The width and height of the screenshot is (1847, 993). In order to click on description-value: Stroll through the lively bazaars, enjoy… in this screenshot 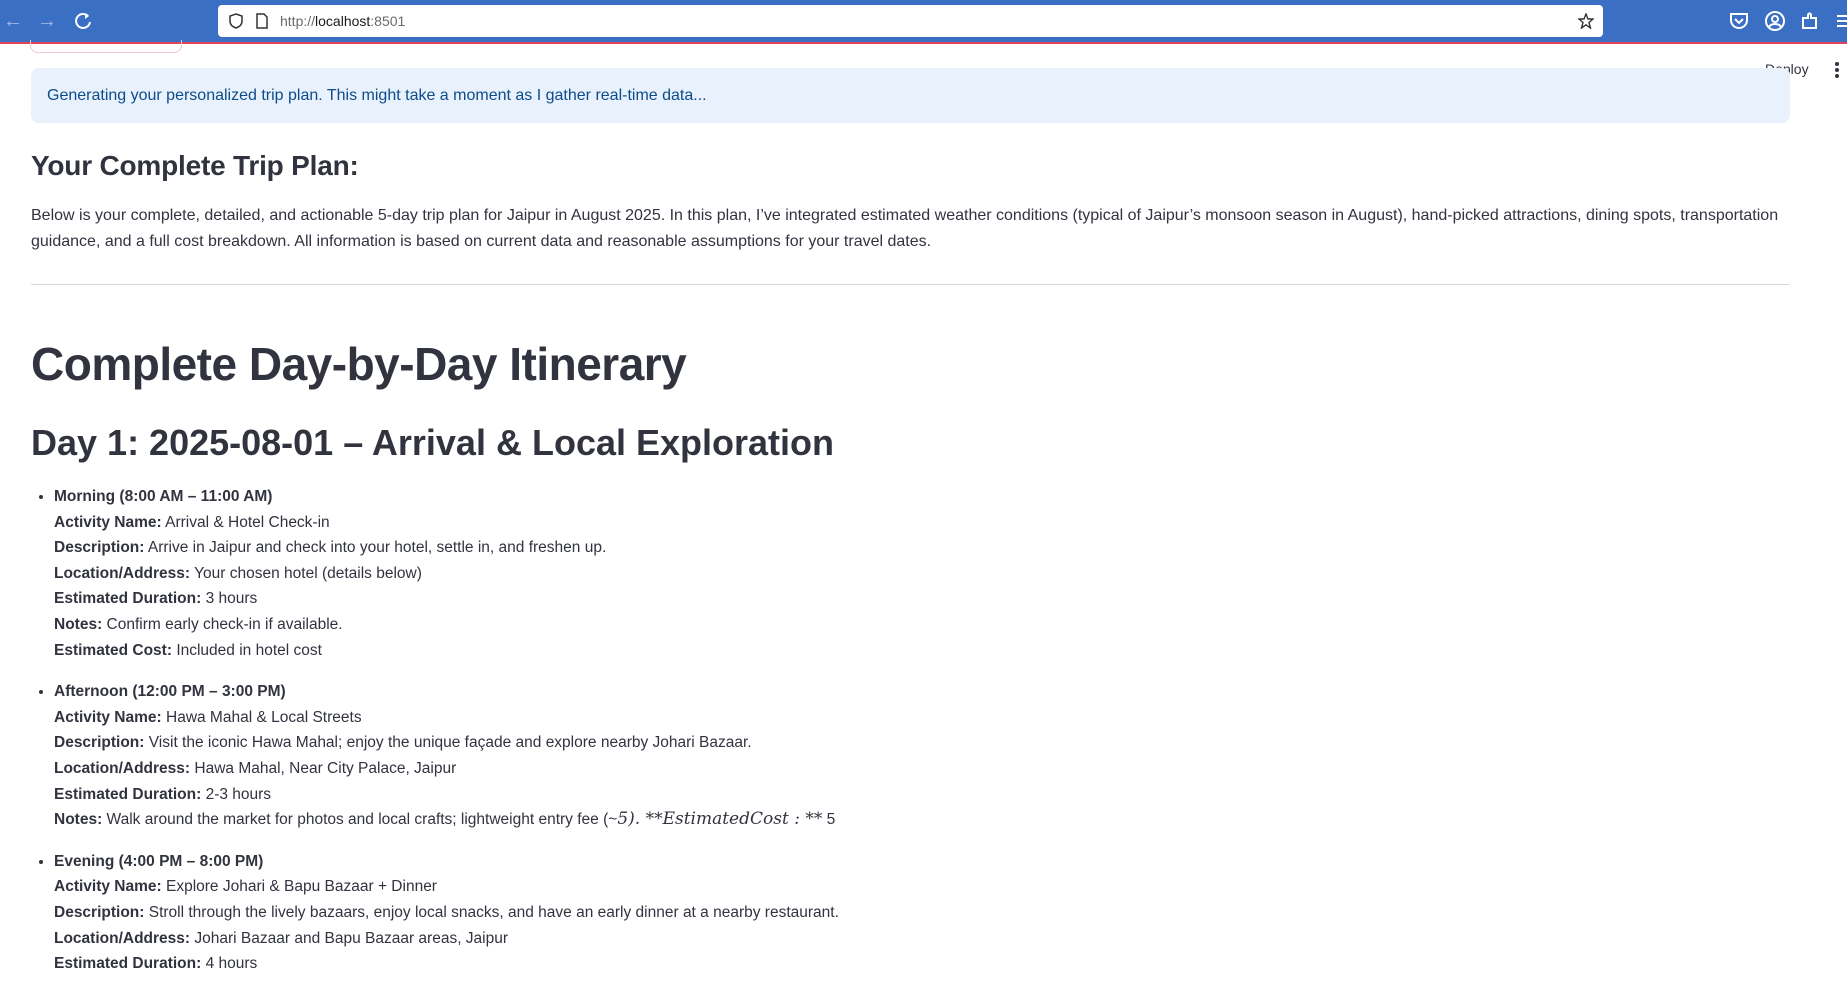, I will do `click(493, 912)`.